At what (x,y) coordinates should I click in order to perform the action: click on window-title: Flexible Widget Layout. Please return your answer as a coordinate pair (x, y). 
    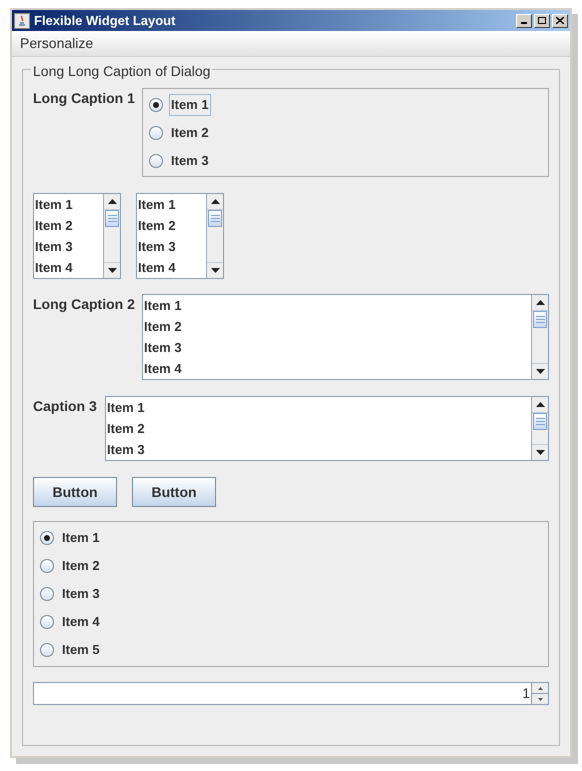
    Looking at the image, I should click on (105, 21).